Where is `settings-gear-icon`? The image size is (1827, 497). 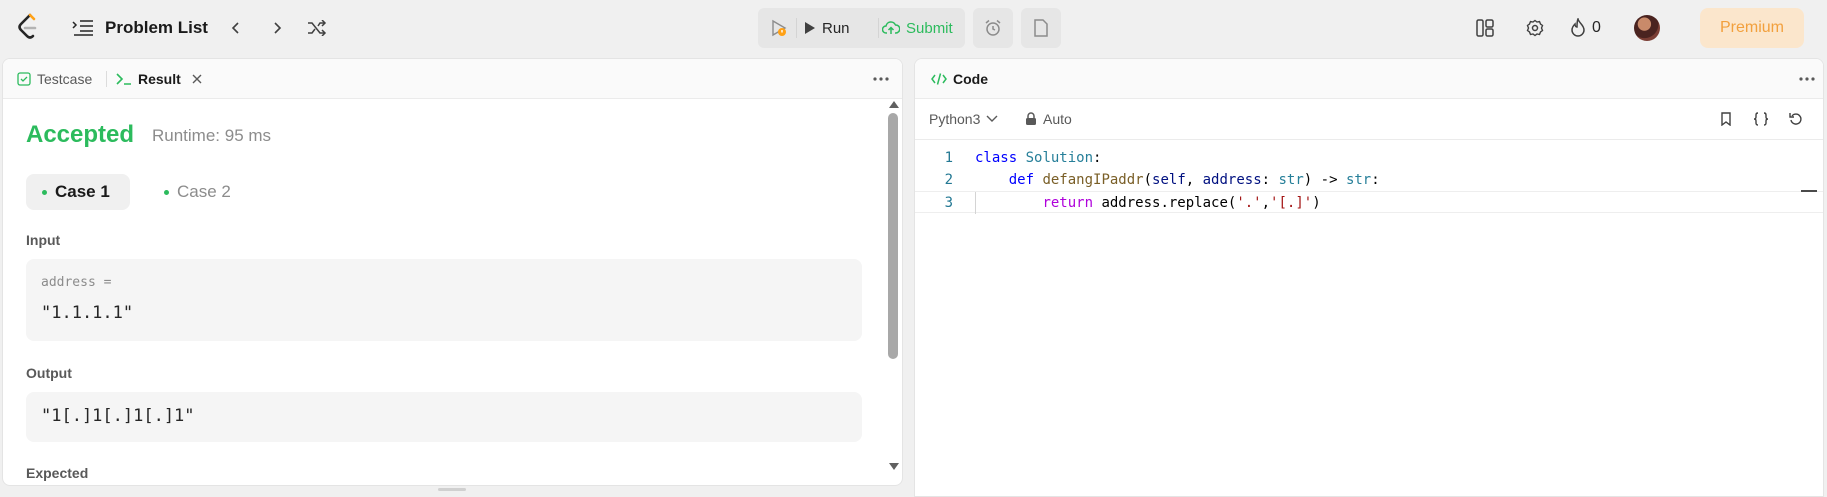
settings-gear-icon is located at coordinates (1535, 28).